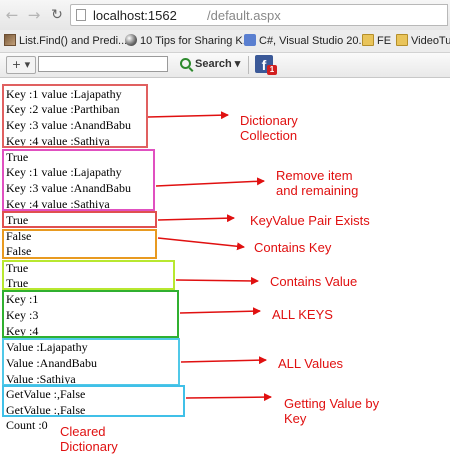  Describe the element at coordinates (93, 401) in the screenshot. I see `highlight-box-getvalue` at that location.